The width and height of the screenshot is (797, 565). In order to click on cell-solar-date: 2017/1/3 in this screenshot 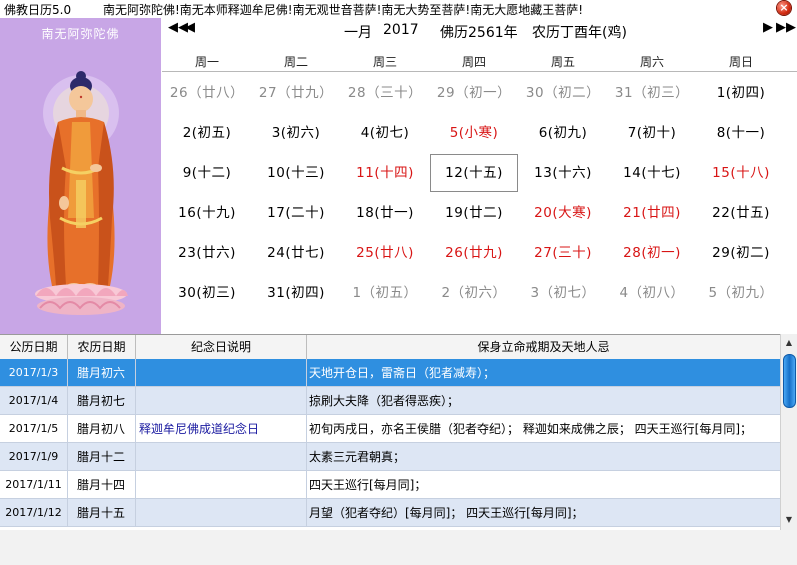, I will do `click(34, 373)`.